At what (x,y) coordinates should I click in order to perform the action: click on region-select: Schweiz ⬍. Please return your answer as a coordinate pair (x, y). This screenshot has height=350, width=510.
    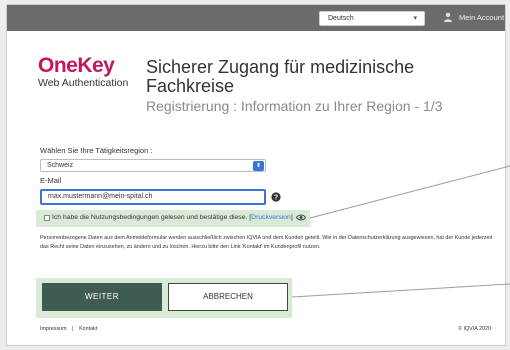
    Looking at the image, I should click on (153, 165).